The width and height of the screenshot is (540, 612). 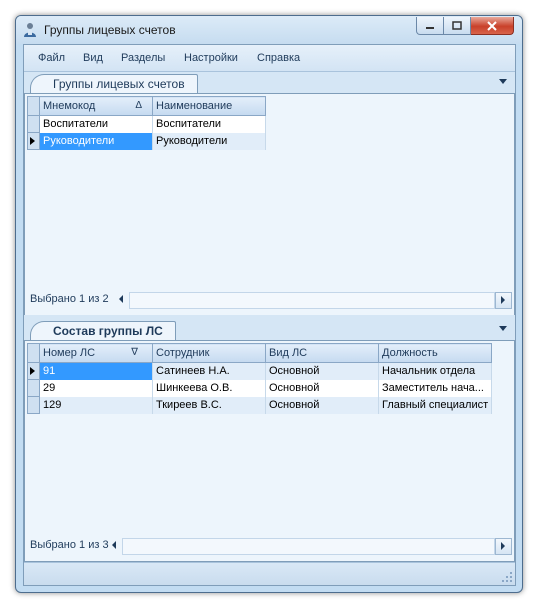 I want to click on column-header-employee: Сотрудник, so click(x=209, y=353).